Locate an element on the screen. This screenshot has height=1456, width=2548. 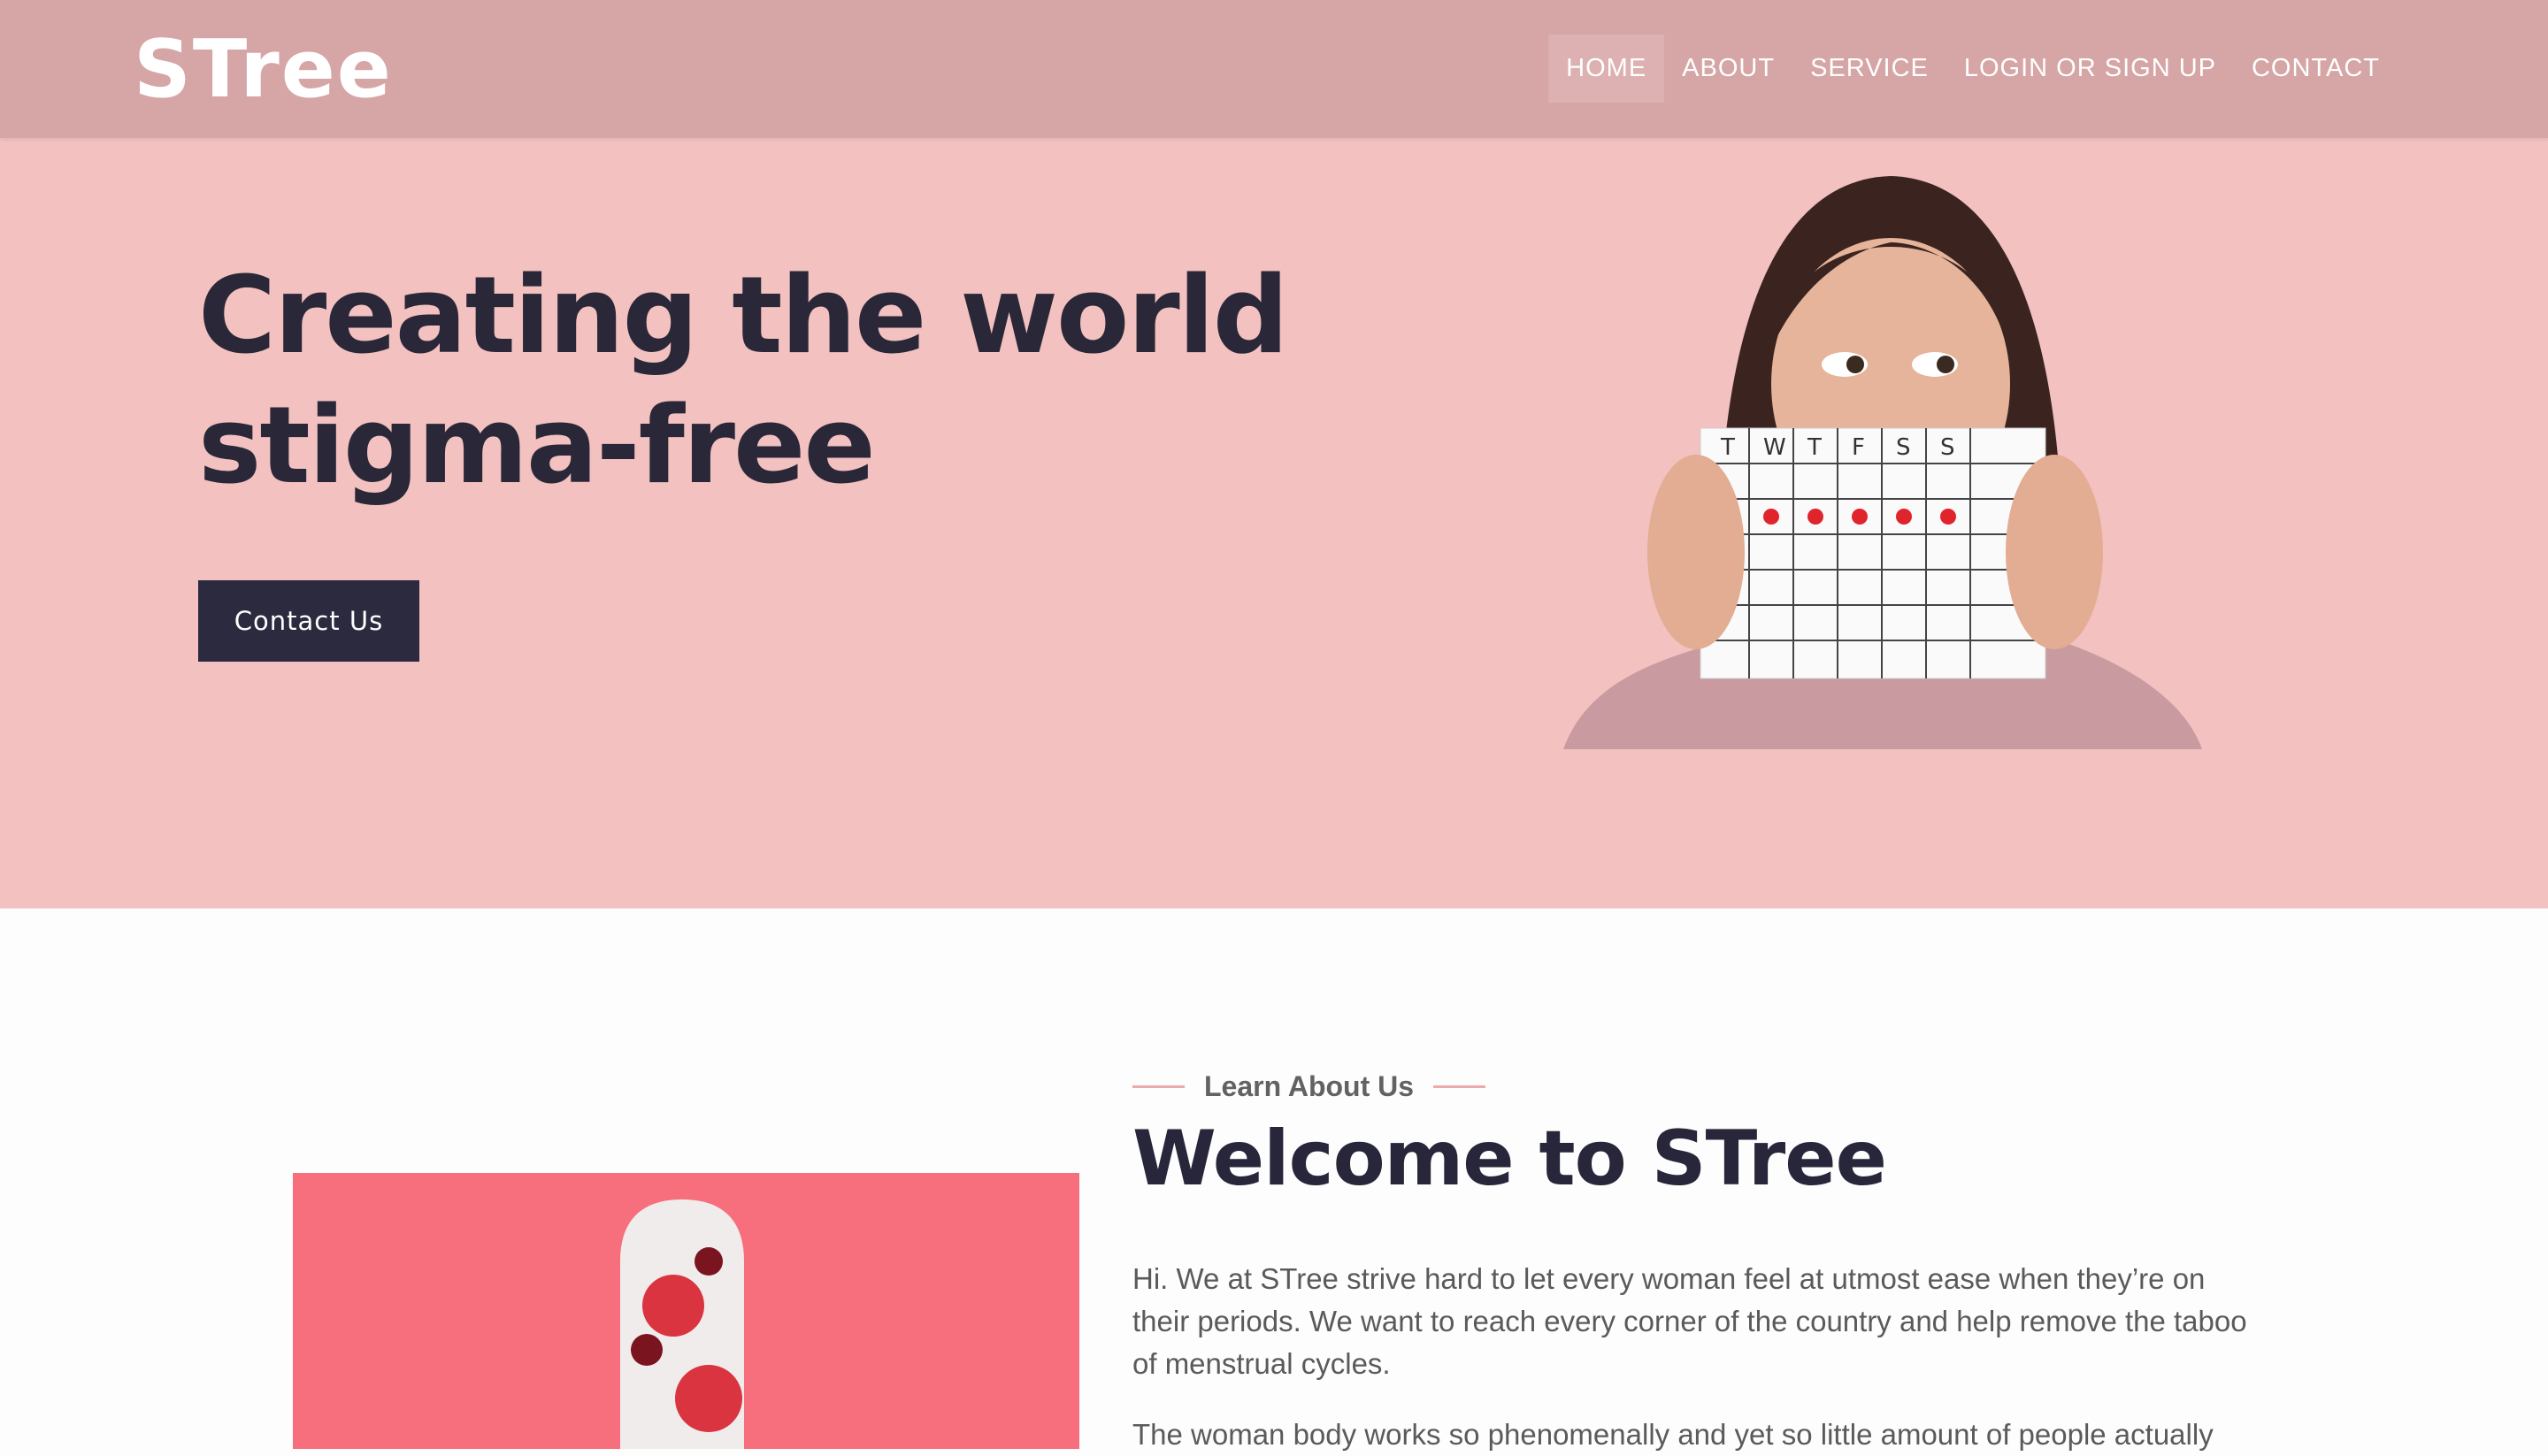
about-image is located at coordinates (686, 1311).